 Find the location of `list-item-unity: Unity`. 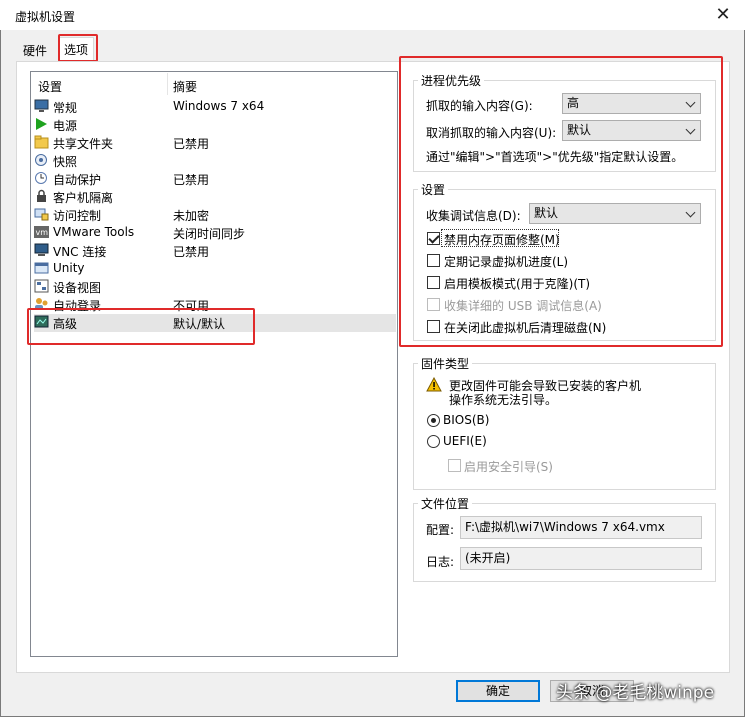

list-item-unity: Unity is located at coordinates (215, 269).